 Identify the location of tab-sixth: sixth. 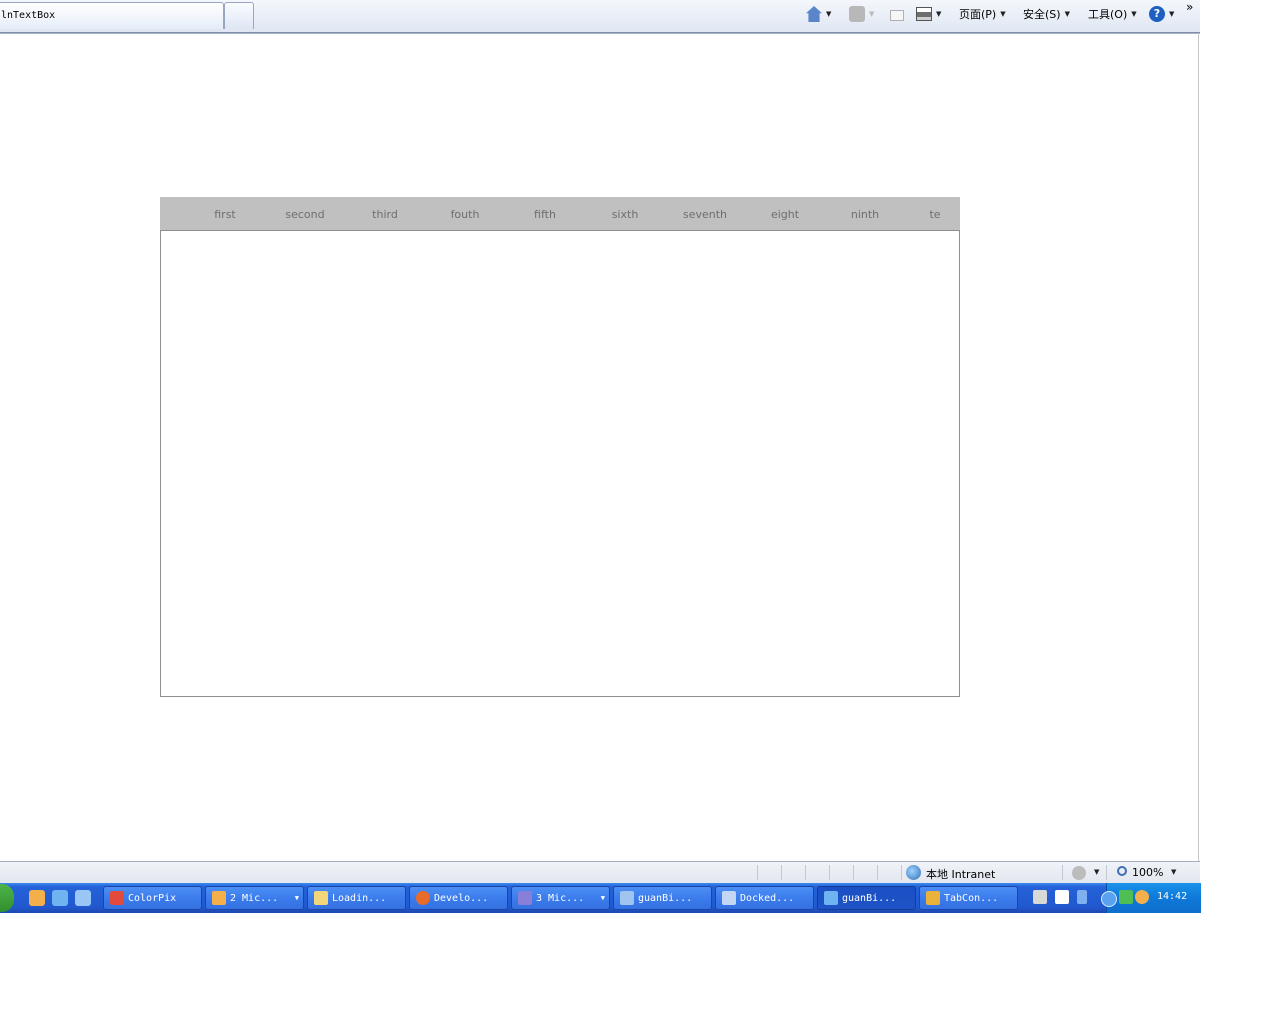
(625, 214).